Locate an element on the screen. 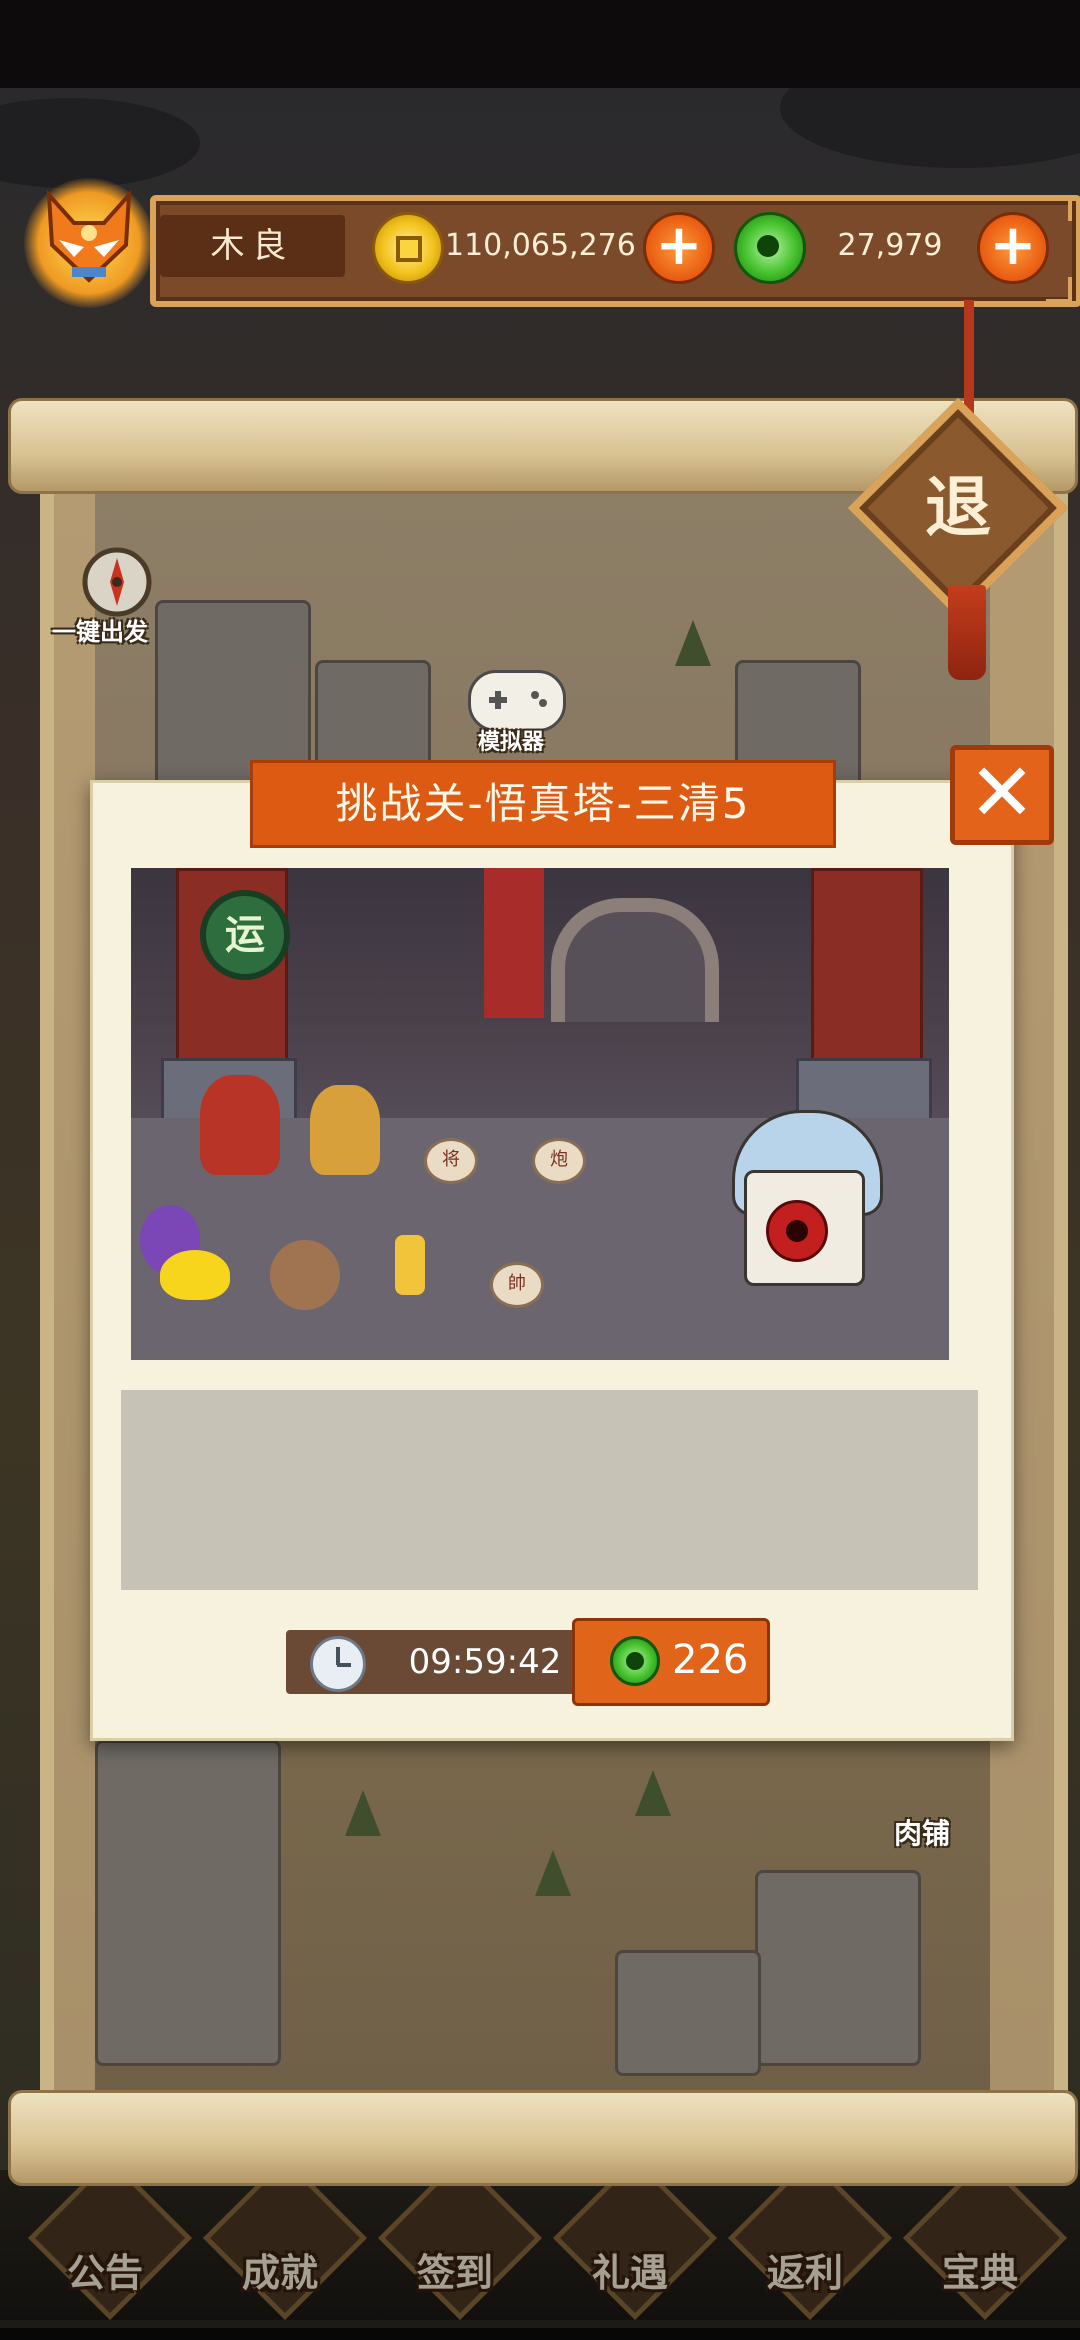 This screenshot has height=2340, width=1080. emulator-button is located at coordinates (517, 701).